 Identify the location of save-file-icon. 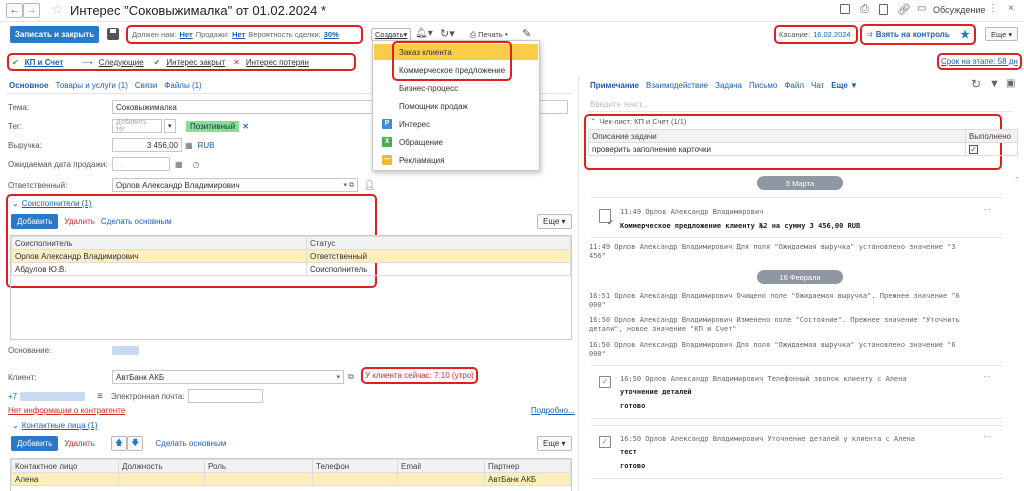
(845, 9).